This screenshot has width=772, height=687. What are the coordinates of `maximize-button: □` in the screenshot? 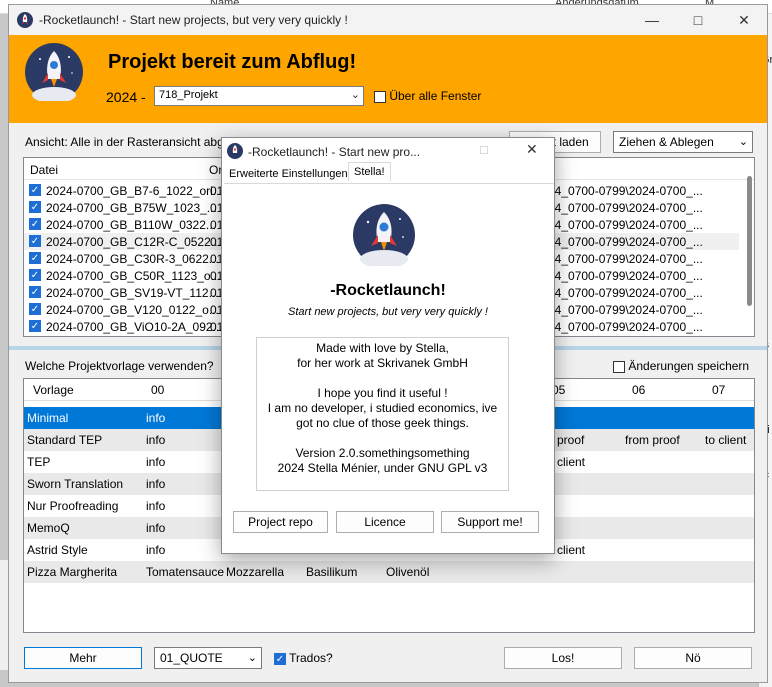 It's located at (698, 20).